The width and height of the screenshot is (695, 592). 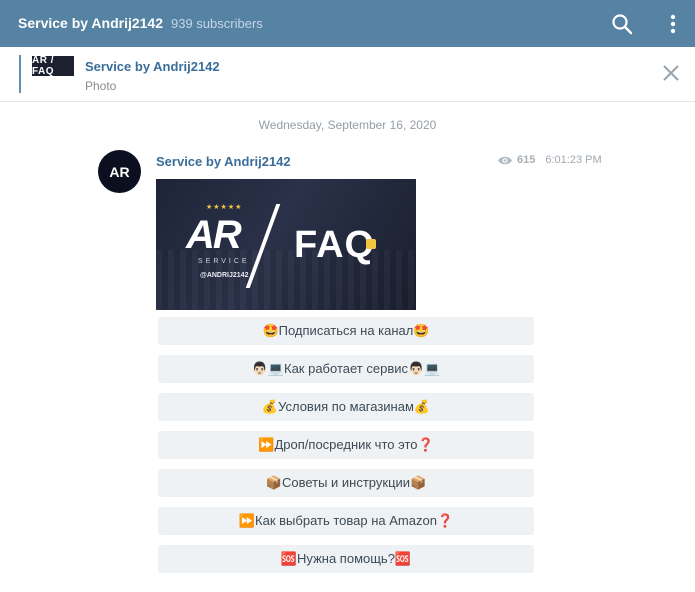 I want to click on logo-ar: AR, so click(x=214, y=235).